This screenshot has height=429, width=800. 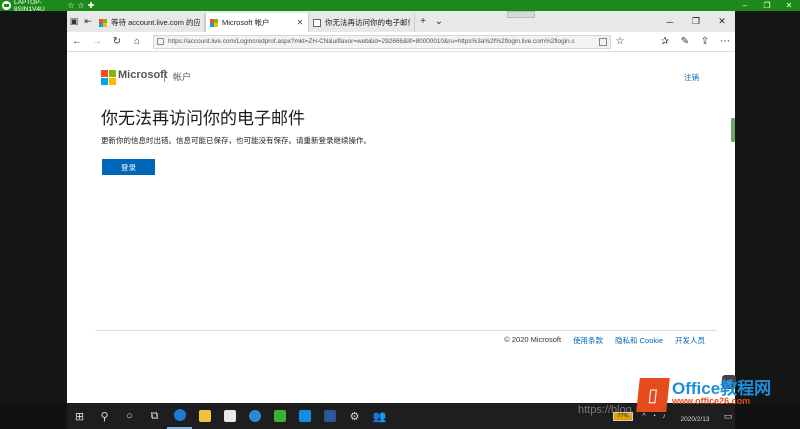 What do you see at coordinates (154, 416) in the screenshot?
I see `task-view-icon: ⧉` at bounding box center [154, 416].